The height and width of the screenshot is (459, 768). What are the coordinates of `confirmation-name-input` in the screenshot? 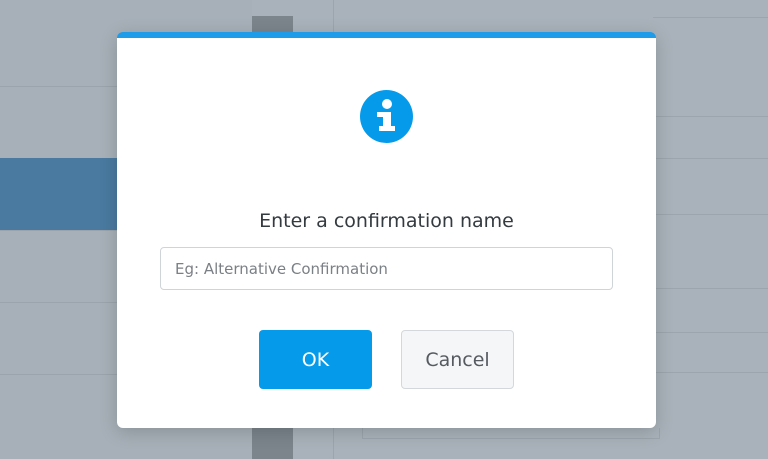 It's located at (386, 268).